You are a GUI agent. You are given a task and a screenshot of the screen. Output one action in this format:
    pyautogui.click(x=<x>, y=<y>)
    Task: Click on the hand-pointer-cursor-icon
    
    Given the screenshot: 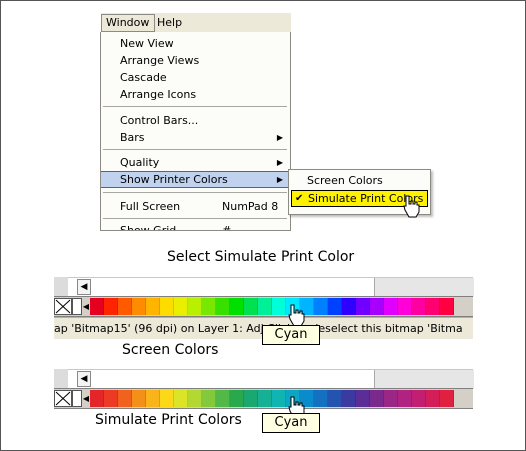 What is the action you would take?
    pyautogui.click(x=411, y=206)
    